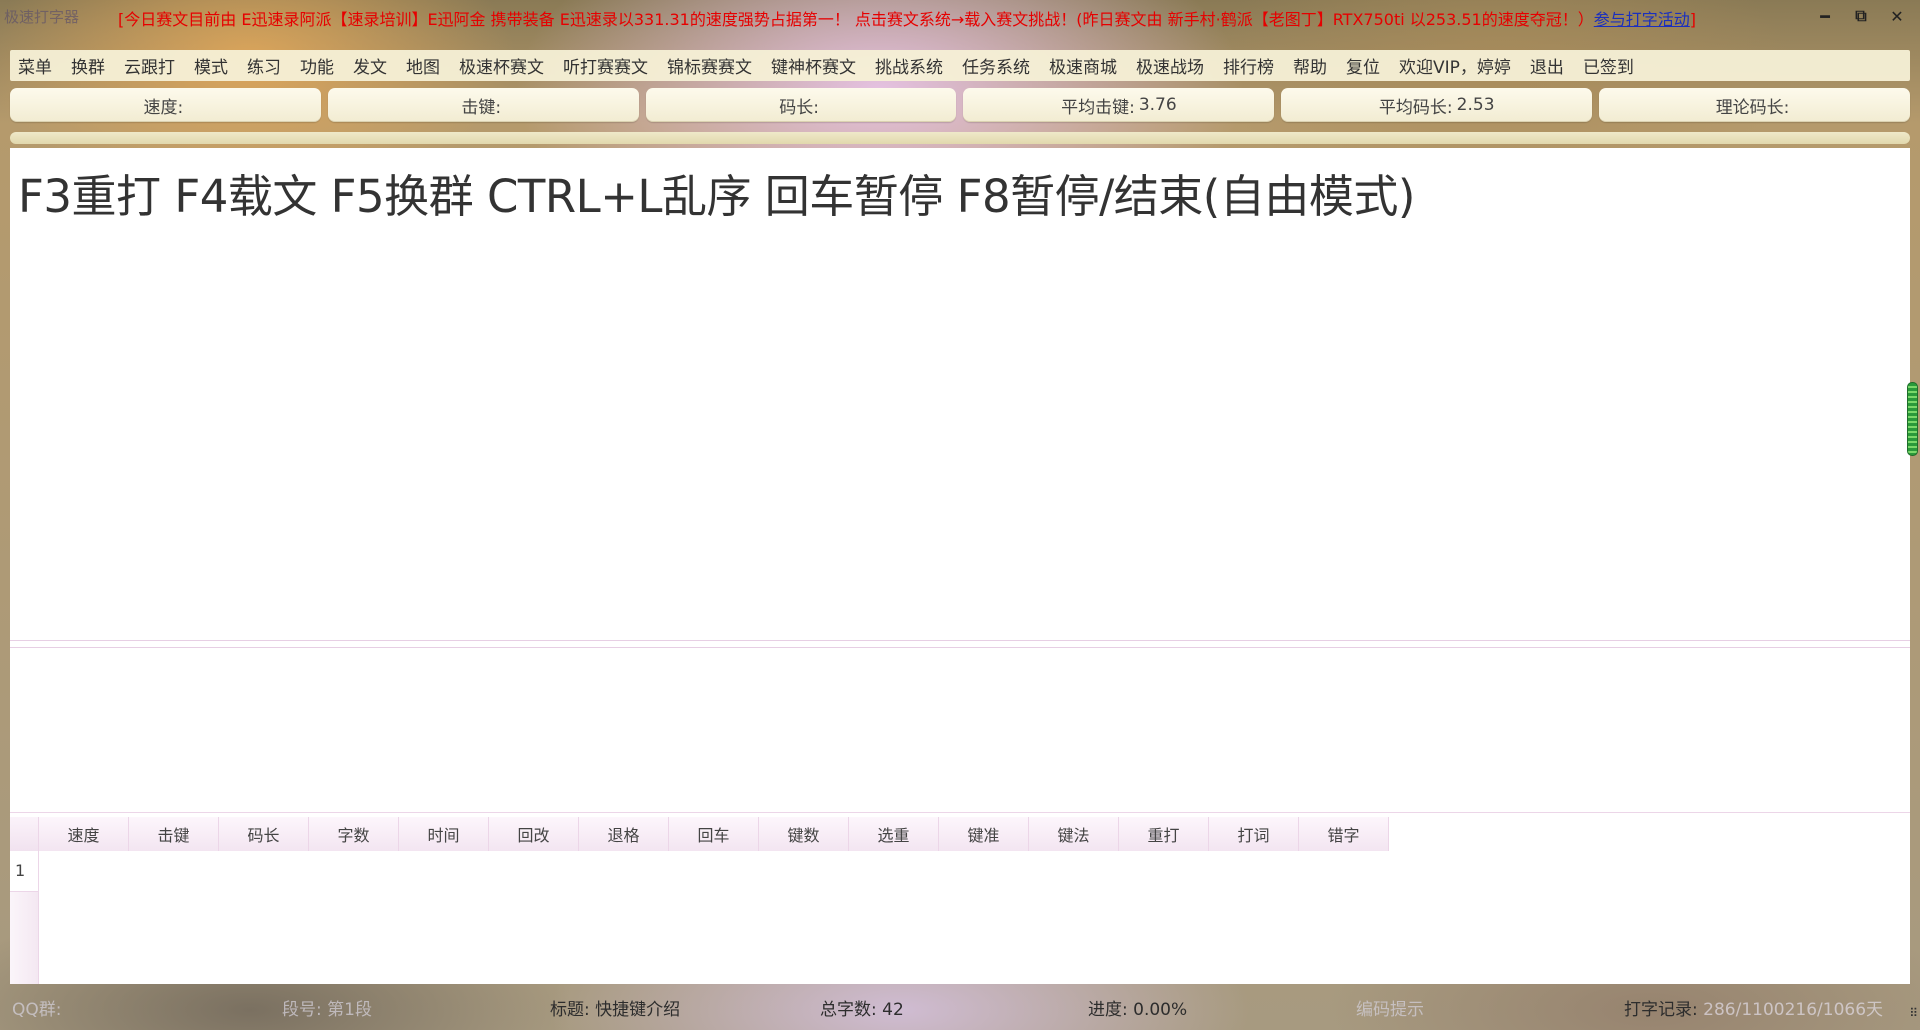  I want to click on col-header-speed: 速度, so click(84, 834).